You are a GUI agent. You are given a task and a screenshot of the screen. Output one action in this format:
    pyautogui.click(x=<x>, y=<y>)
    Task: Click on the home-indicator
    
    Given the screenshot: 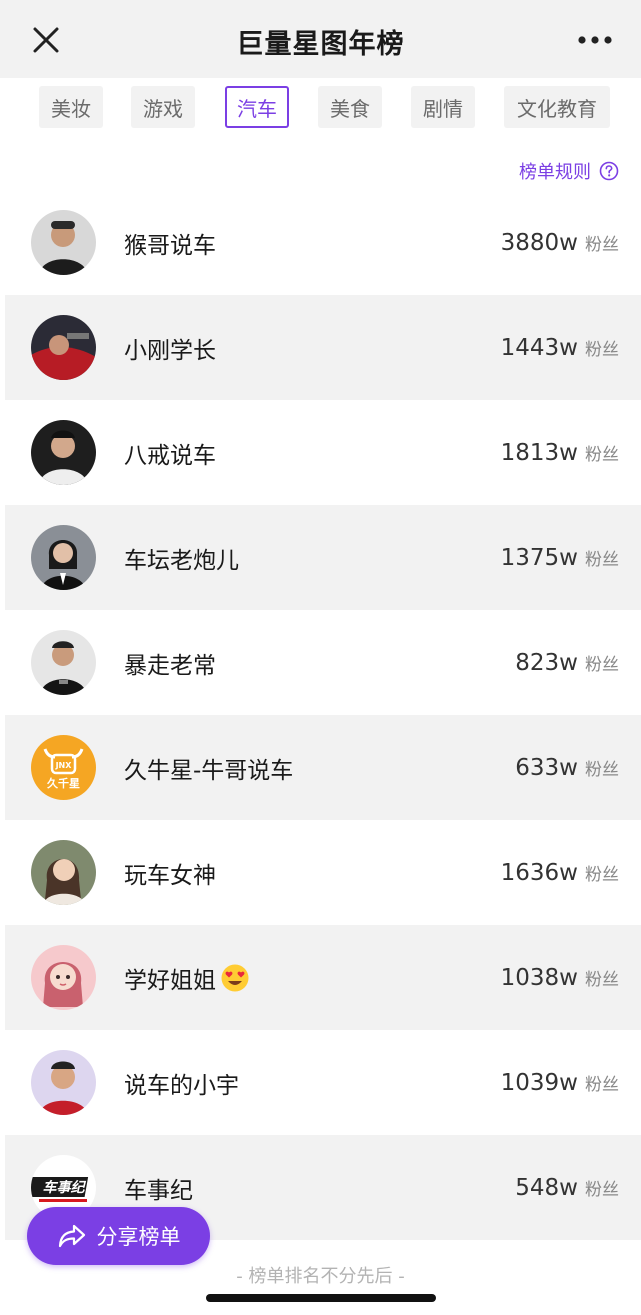 What is the action you would take?
    pyautogui.click(x=321, y=1298)
    